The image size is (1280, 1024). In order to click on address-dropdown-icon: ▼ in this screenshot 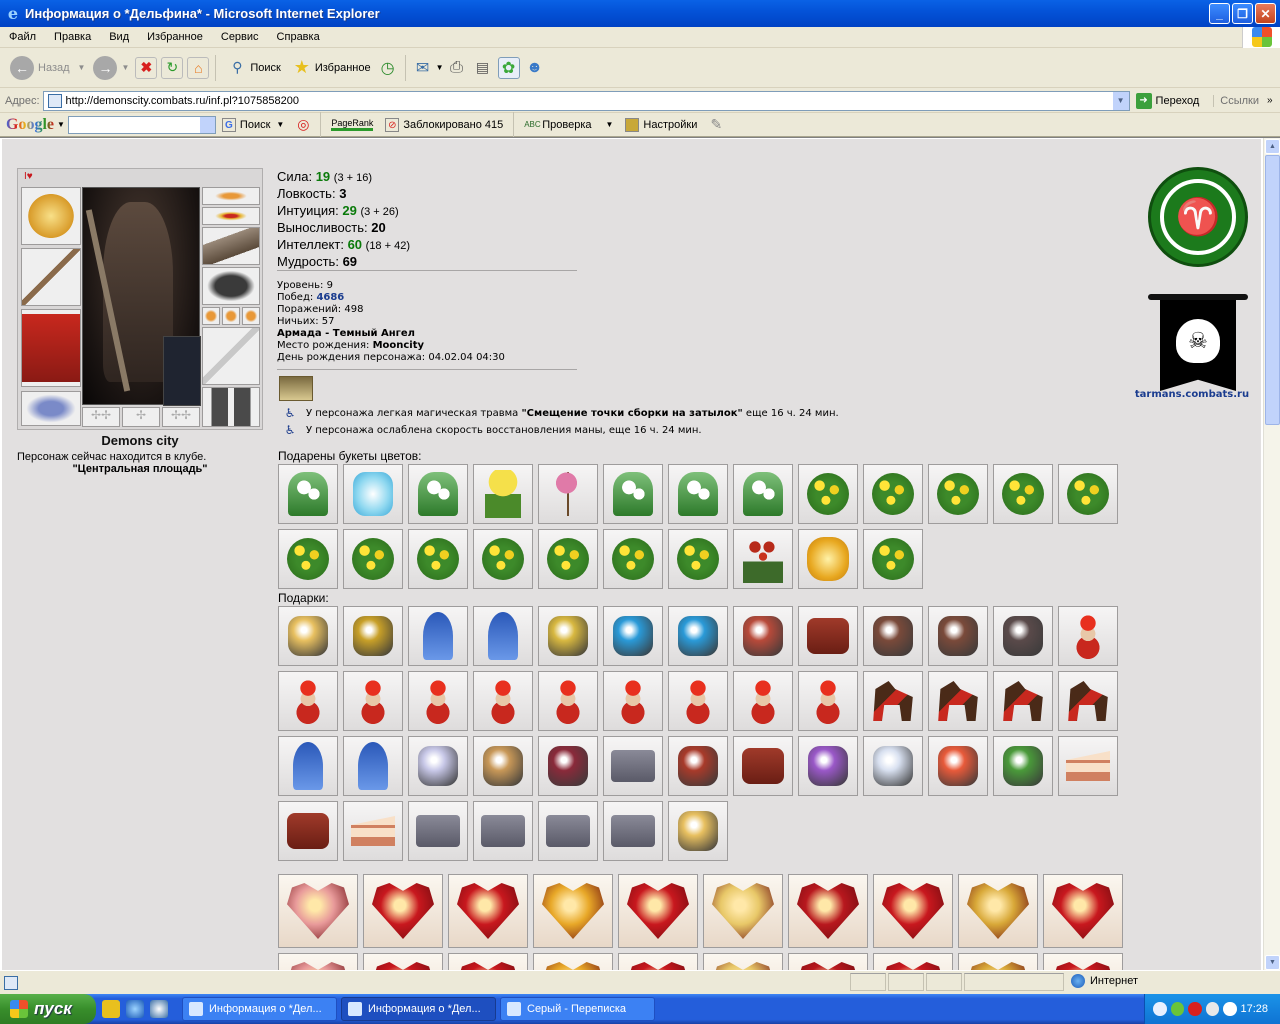, I will do `click(1120, 100)`.